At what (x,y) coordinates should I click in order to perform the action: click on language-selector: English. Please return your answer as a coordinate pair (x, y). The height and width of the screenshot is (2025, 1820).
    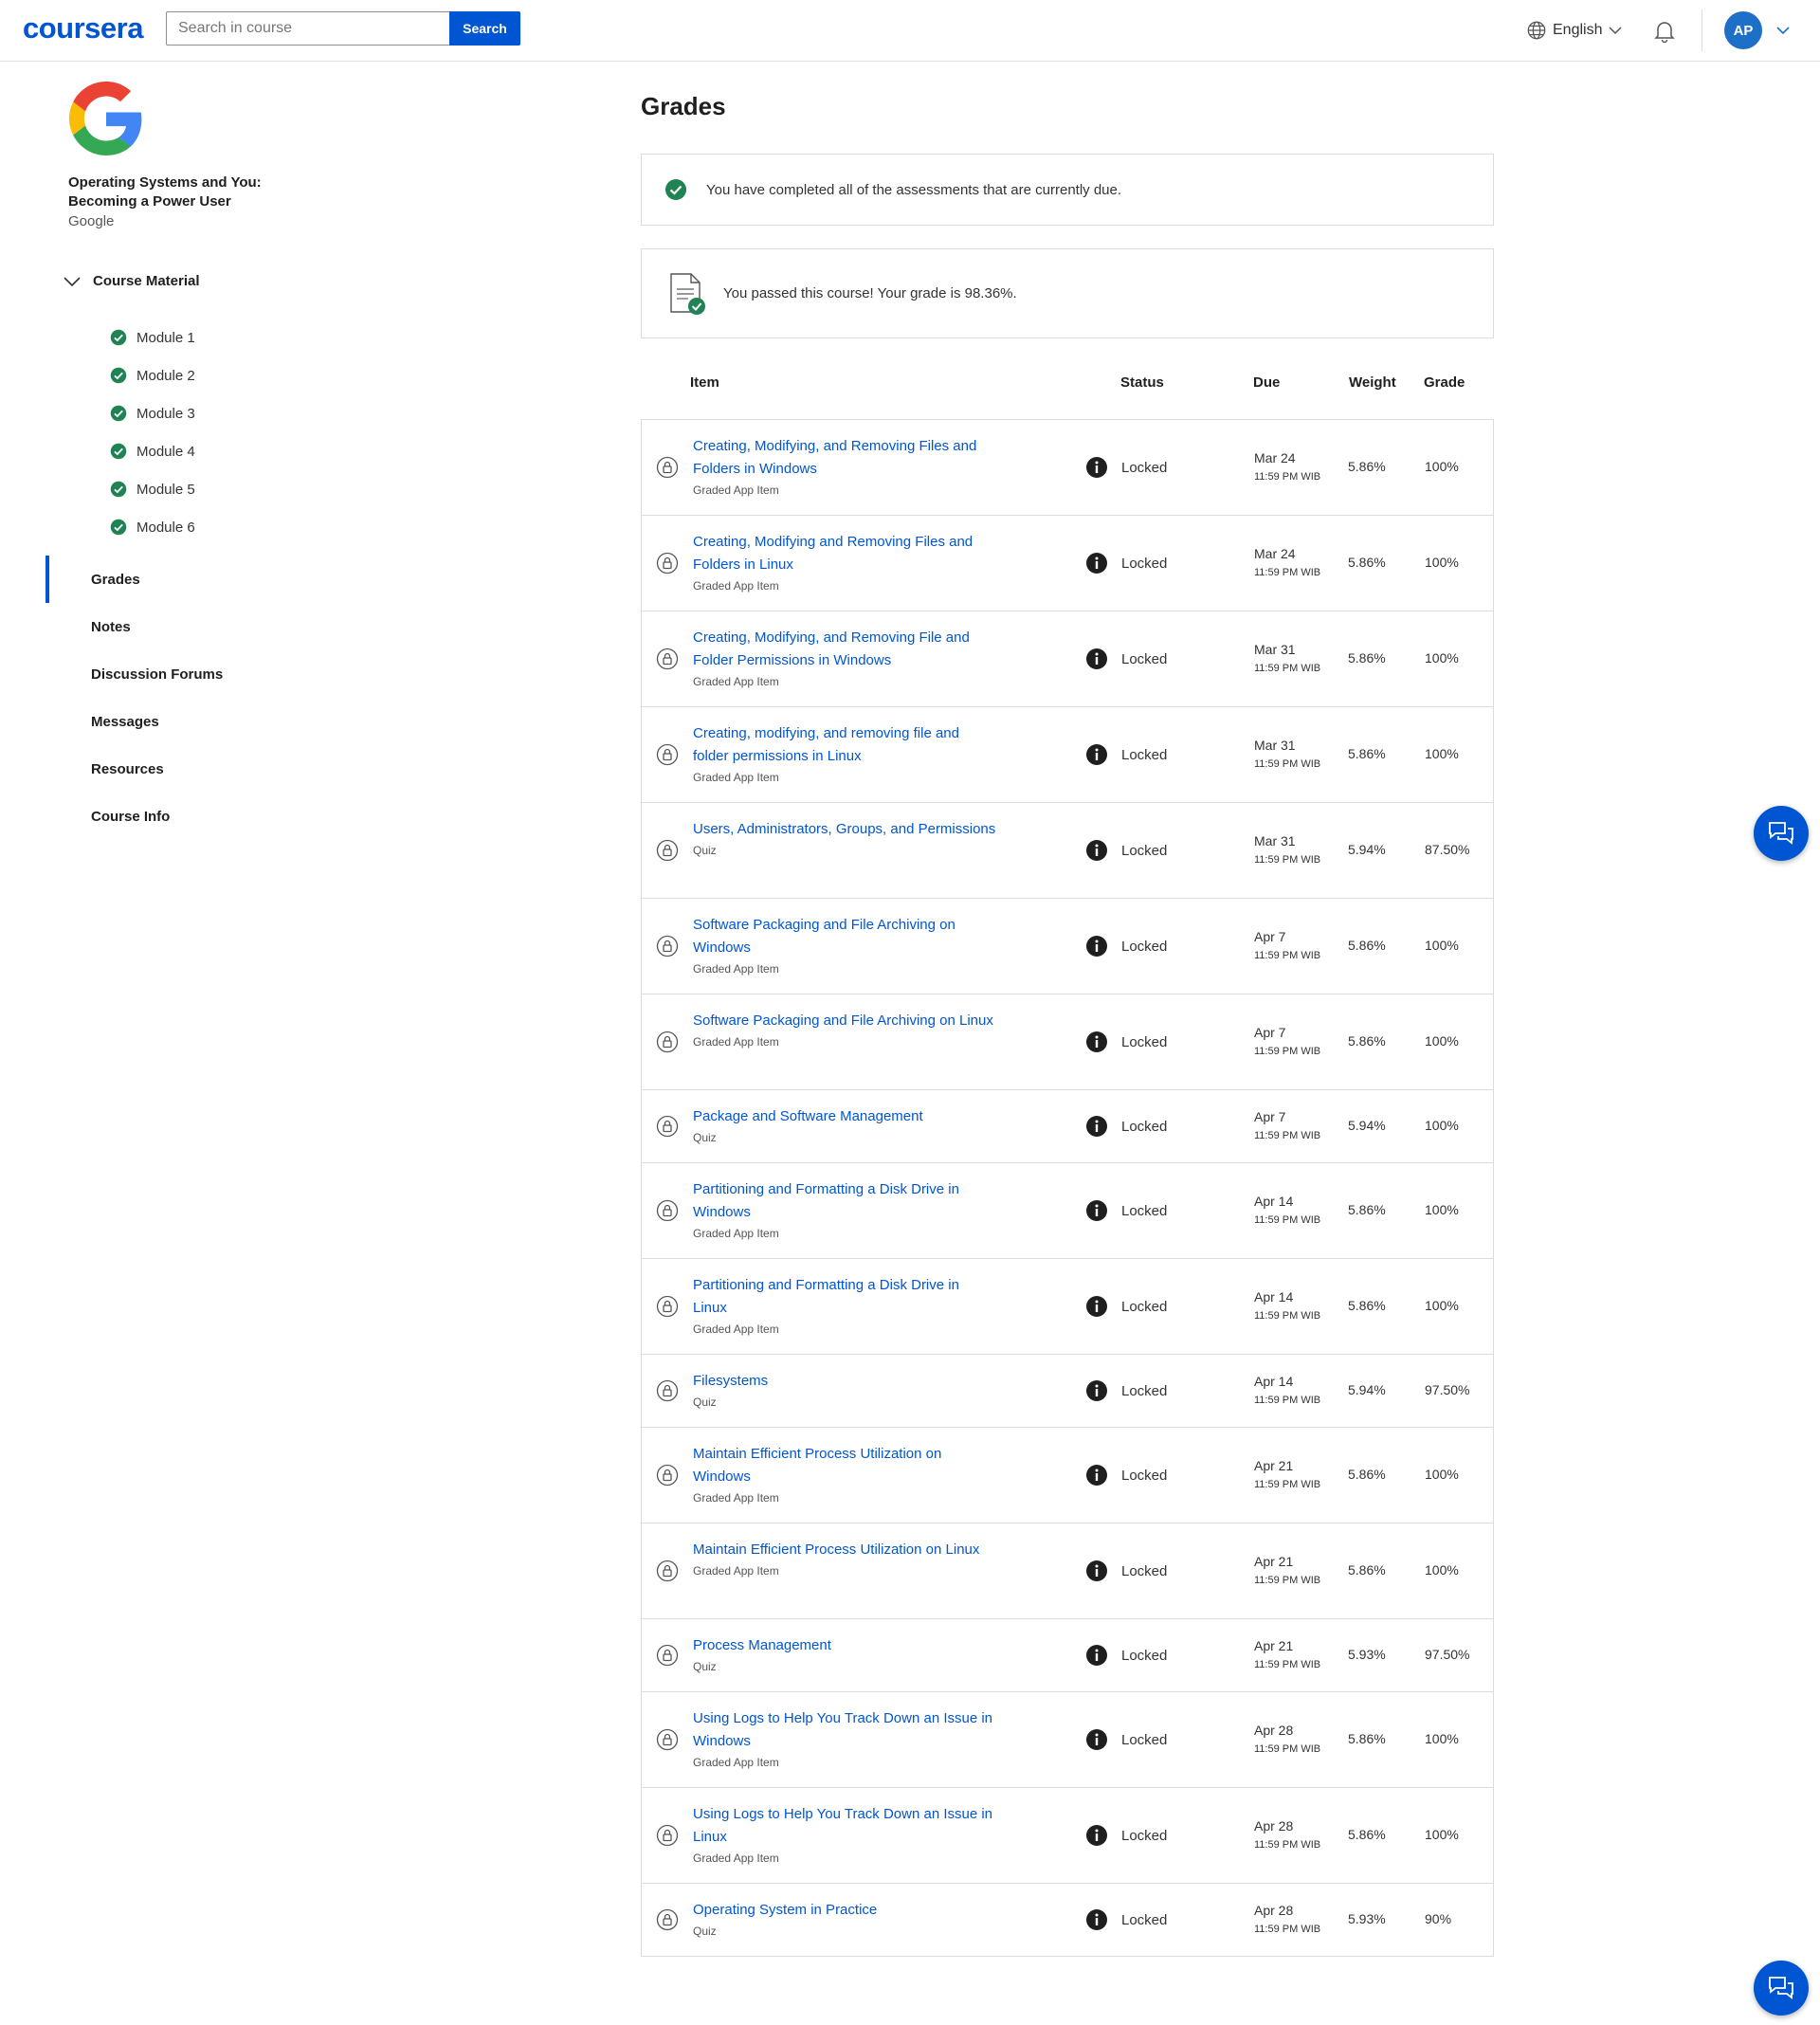
    Looking at the image, I should click on (1574, 30).